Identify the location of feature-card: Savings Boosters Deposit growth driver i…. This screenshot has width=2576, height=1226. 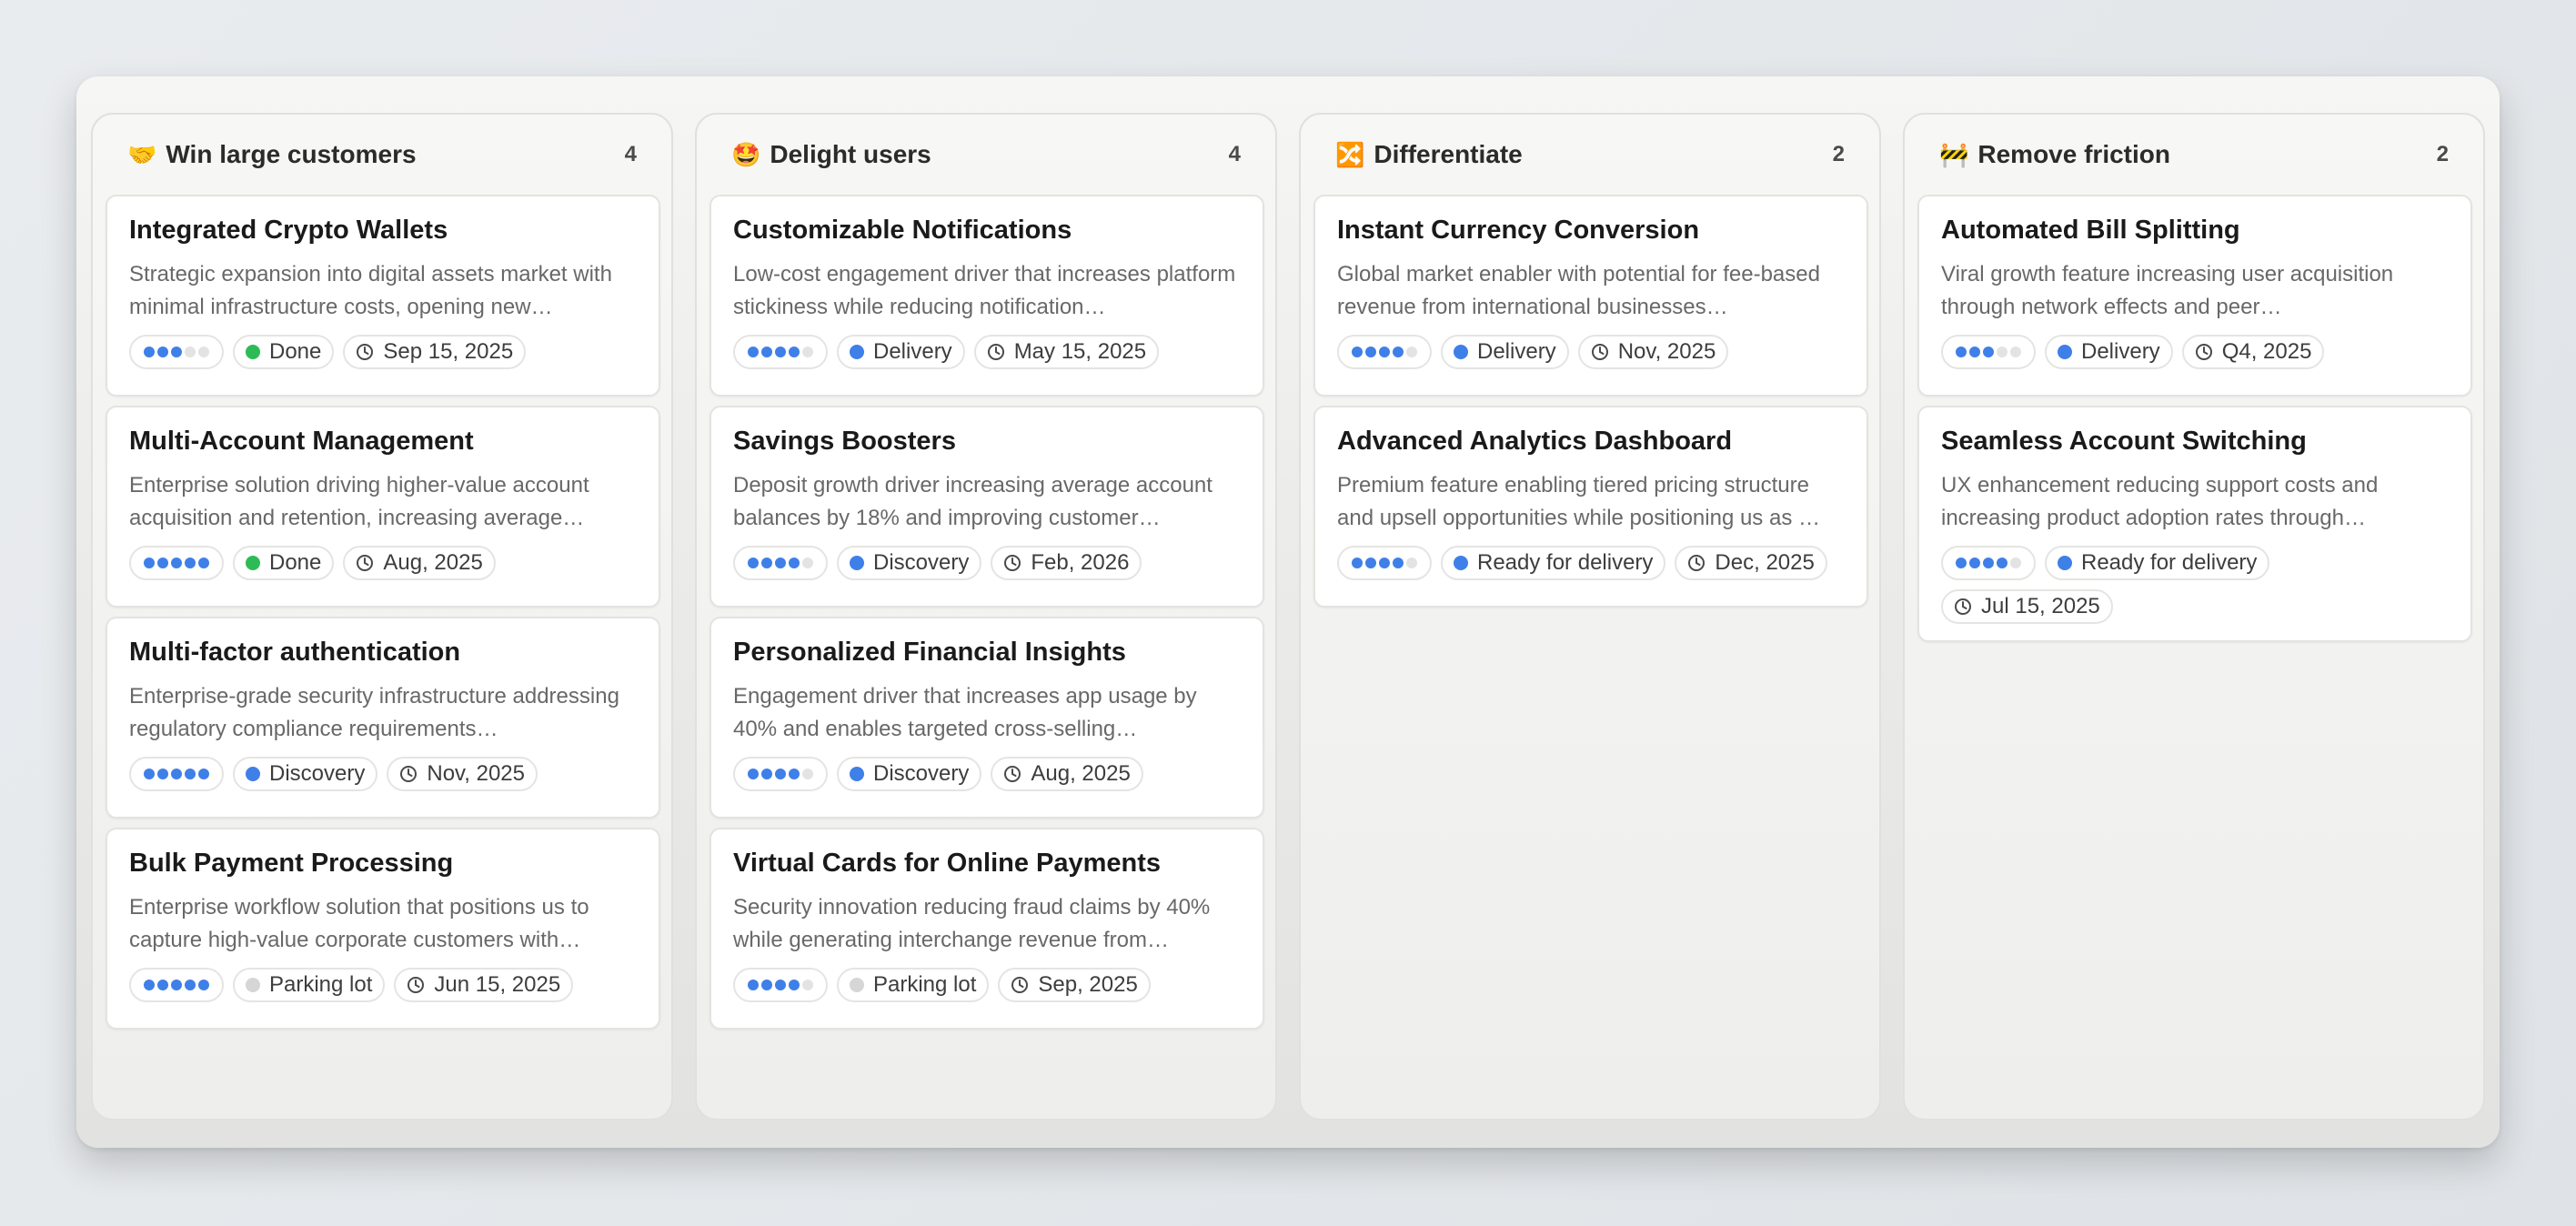
(986, 507).